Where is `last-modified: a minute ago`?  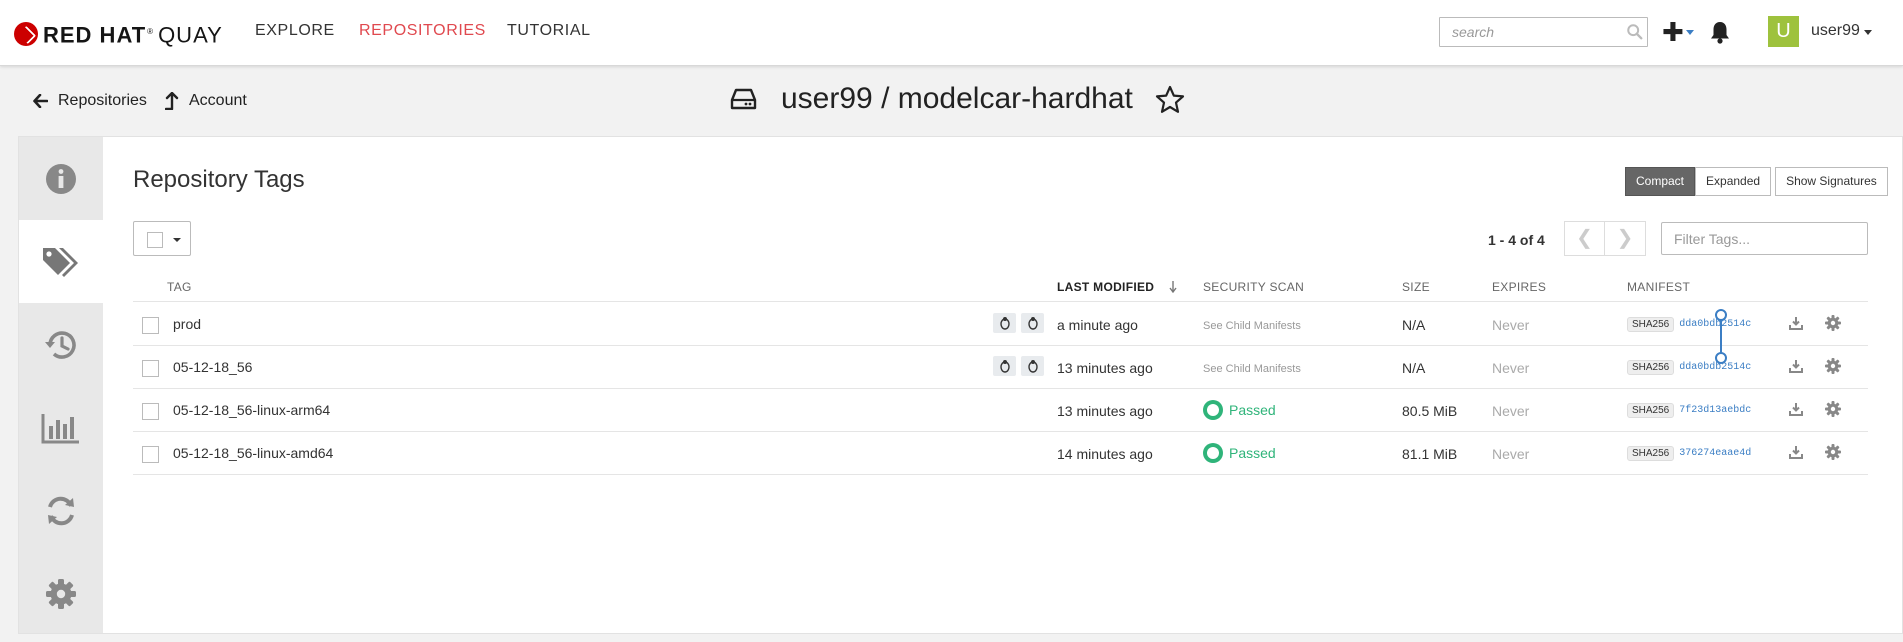 last-modified: a minute ago is located at coordinates (1097, 325).